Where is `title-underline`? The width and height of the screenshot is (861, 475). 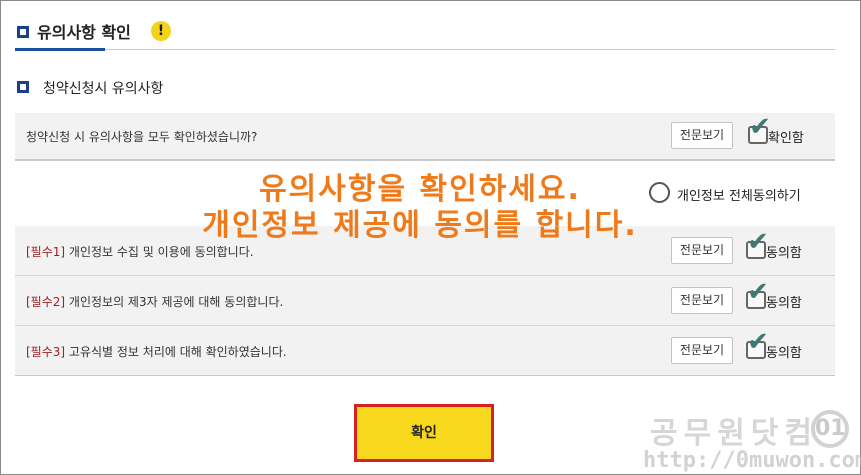 title-underline is located at coordinates (60, 49).